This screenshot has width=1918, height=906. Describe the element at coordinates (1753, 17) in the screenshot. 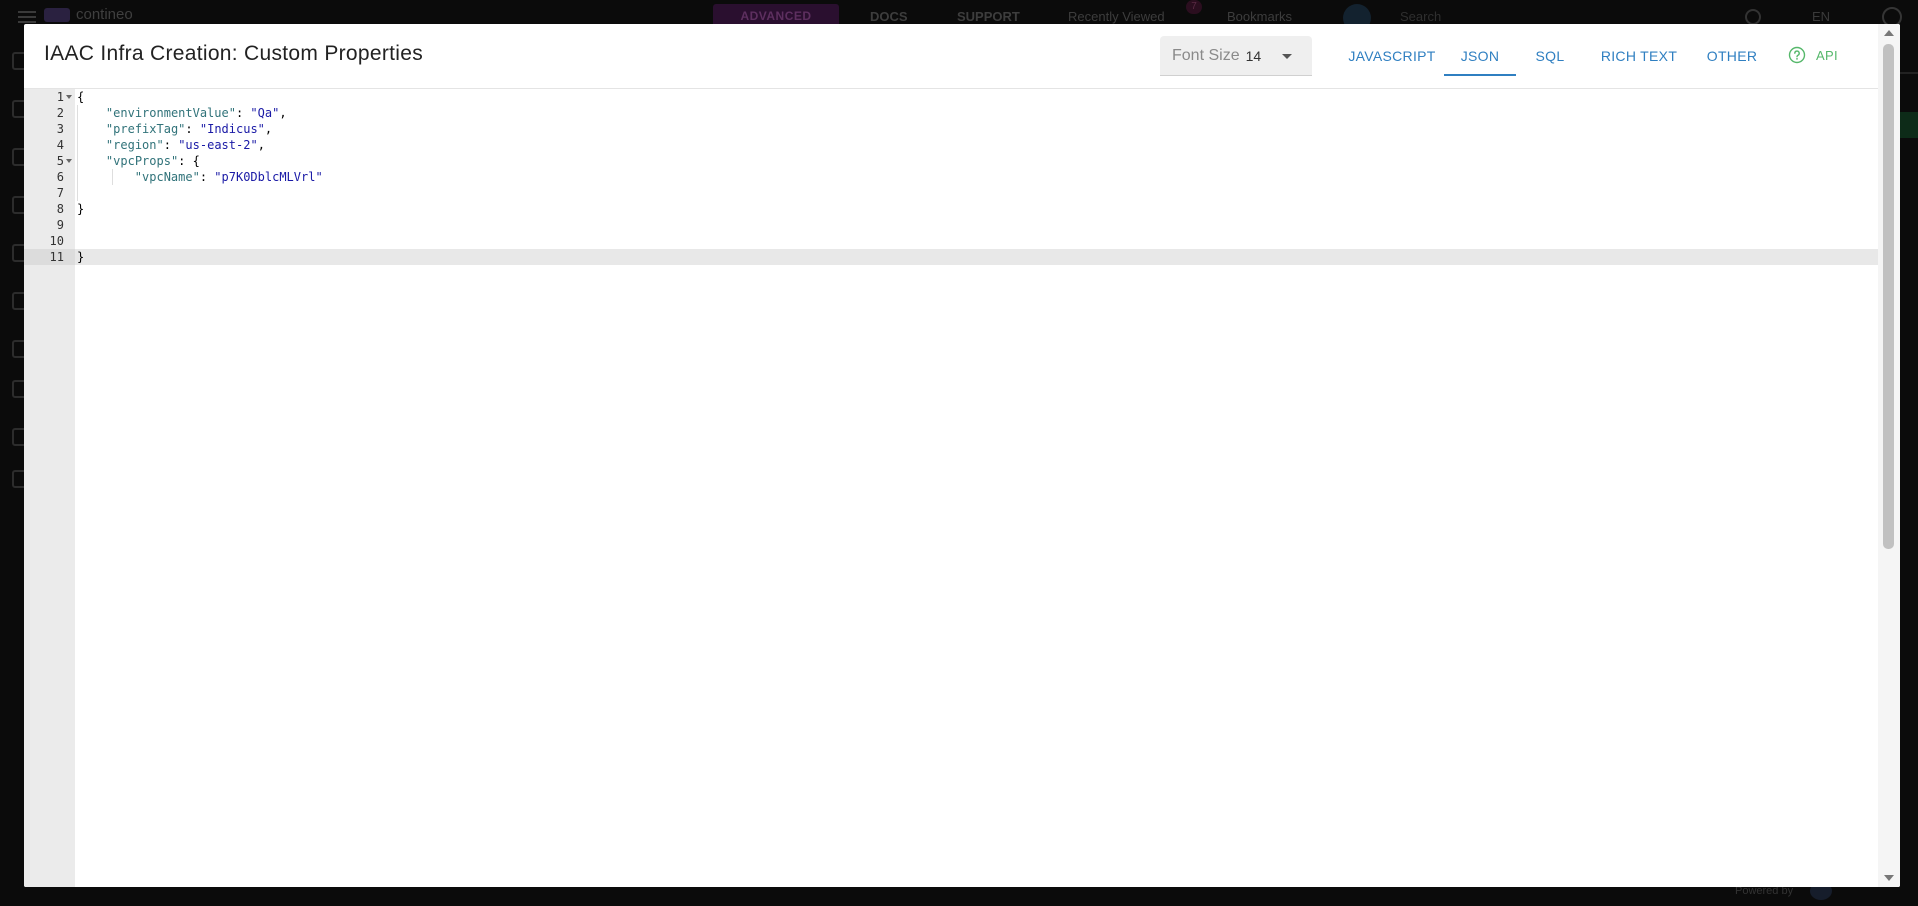

I see `search-icon` at that location.